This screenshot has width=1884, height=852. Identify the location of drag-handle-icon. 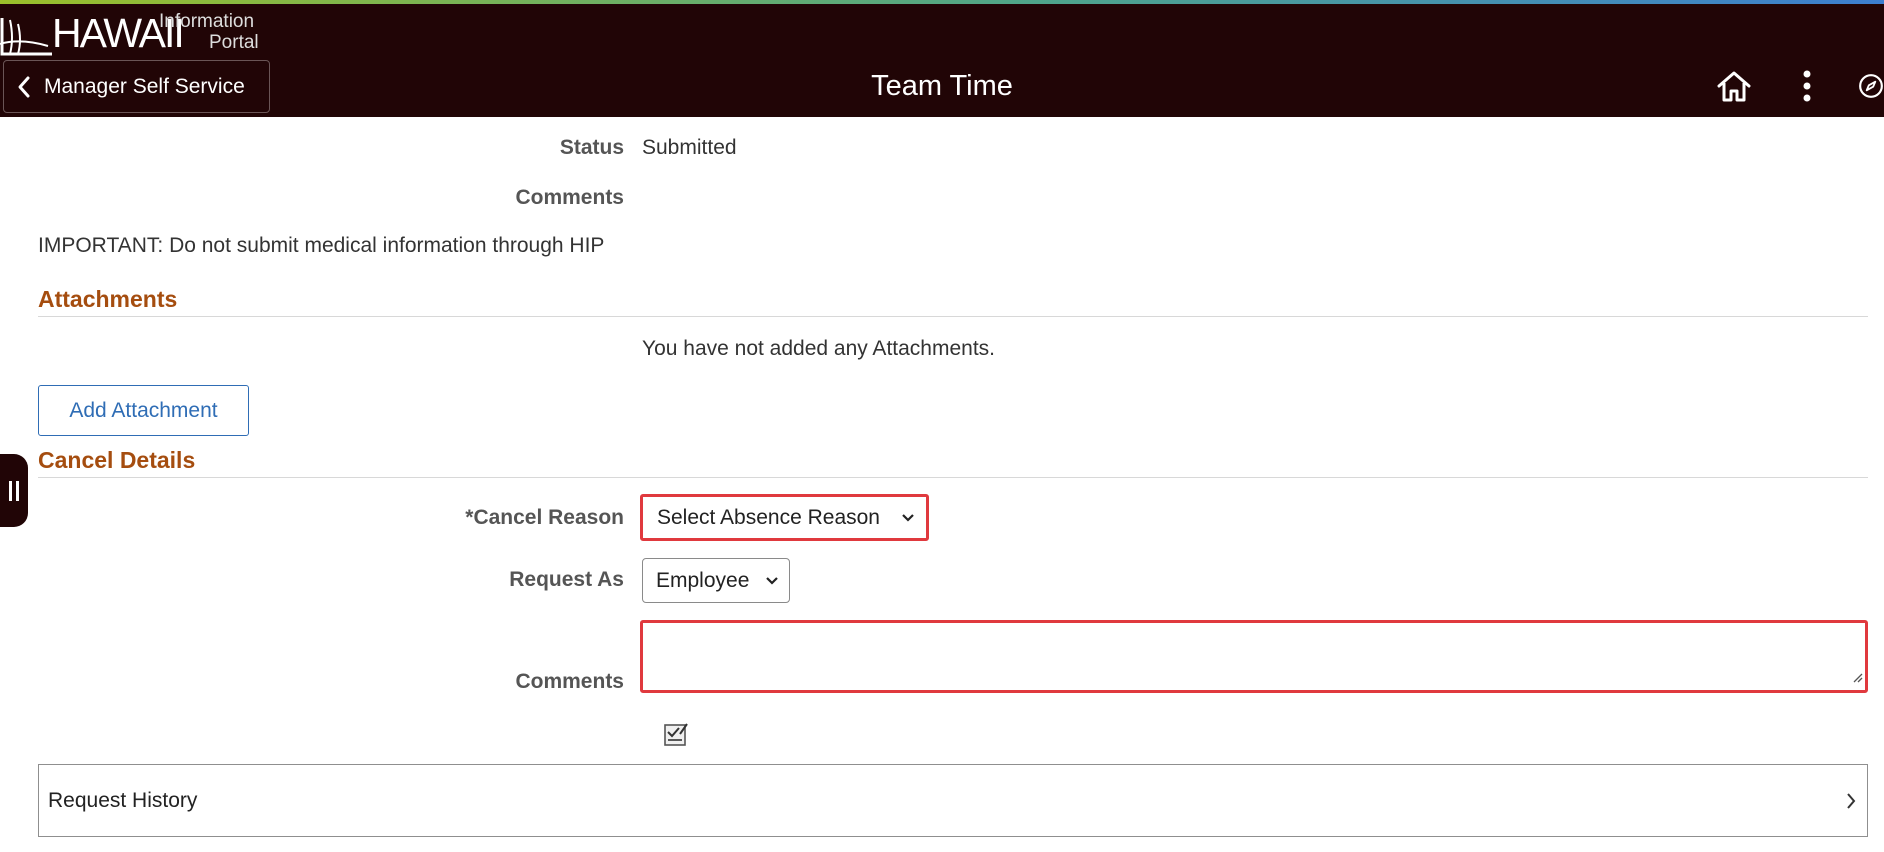
(14, 490).